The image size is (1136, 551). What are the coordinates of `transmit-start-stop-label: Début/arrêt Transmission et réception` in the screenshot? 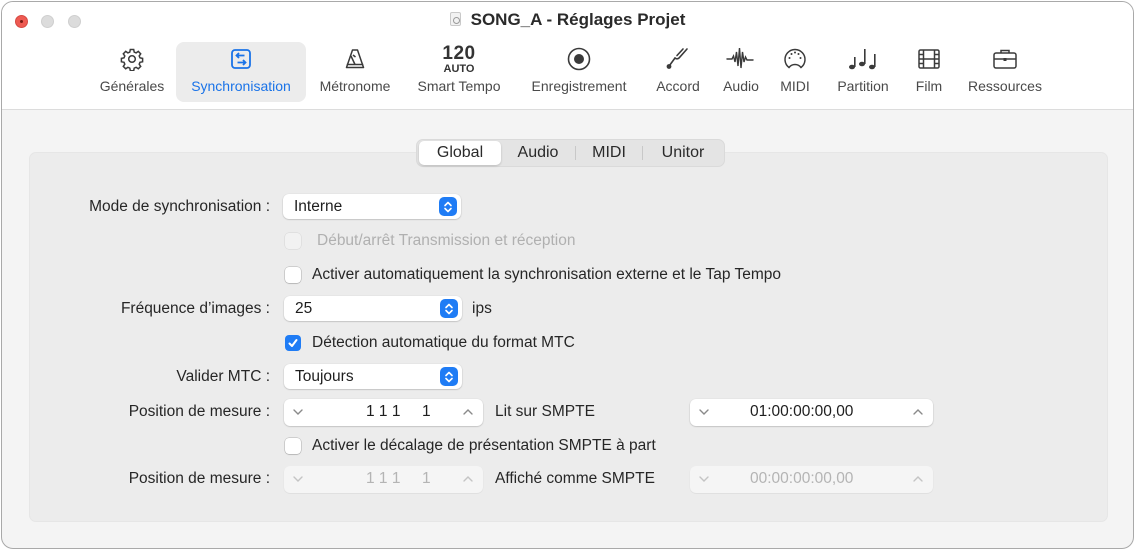 It's located at (446, 240).